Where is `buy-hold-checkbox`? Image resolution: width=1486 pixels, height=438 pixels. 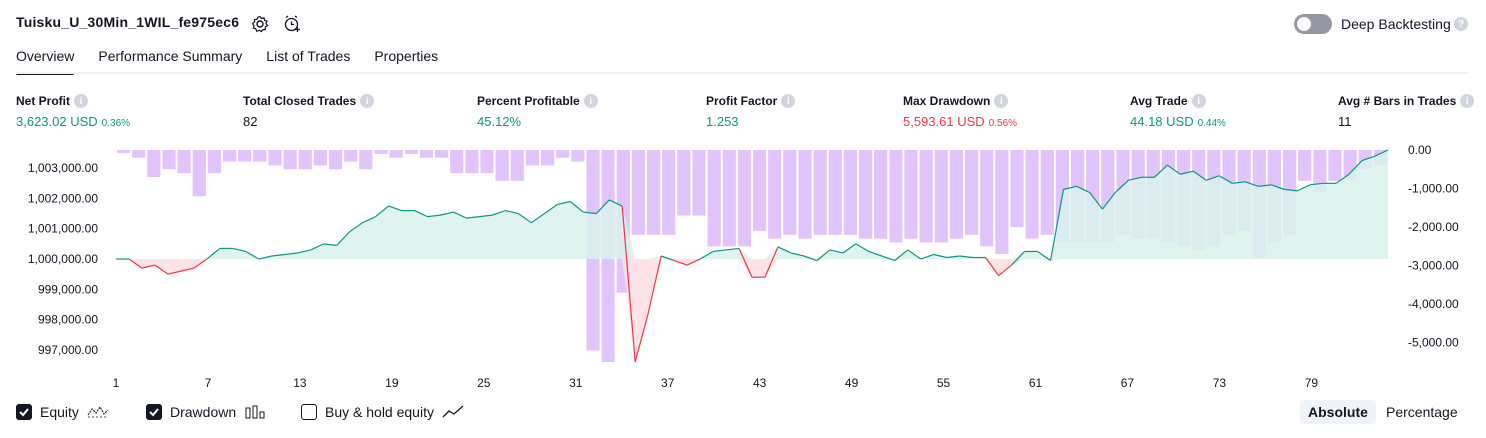
buy-hold-checkbox is located at coordinates (309, 412).